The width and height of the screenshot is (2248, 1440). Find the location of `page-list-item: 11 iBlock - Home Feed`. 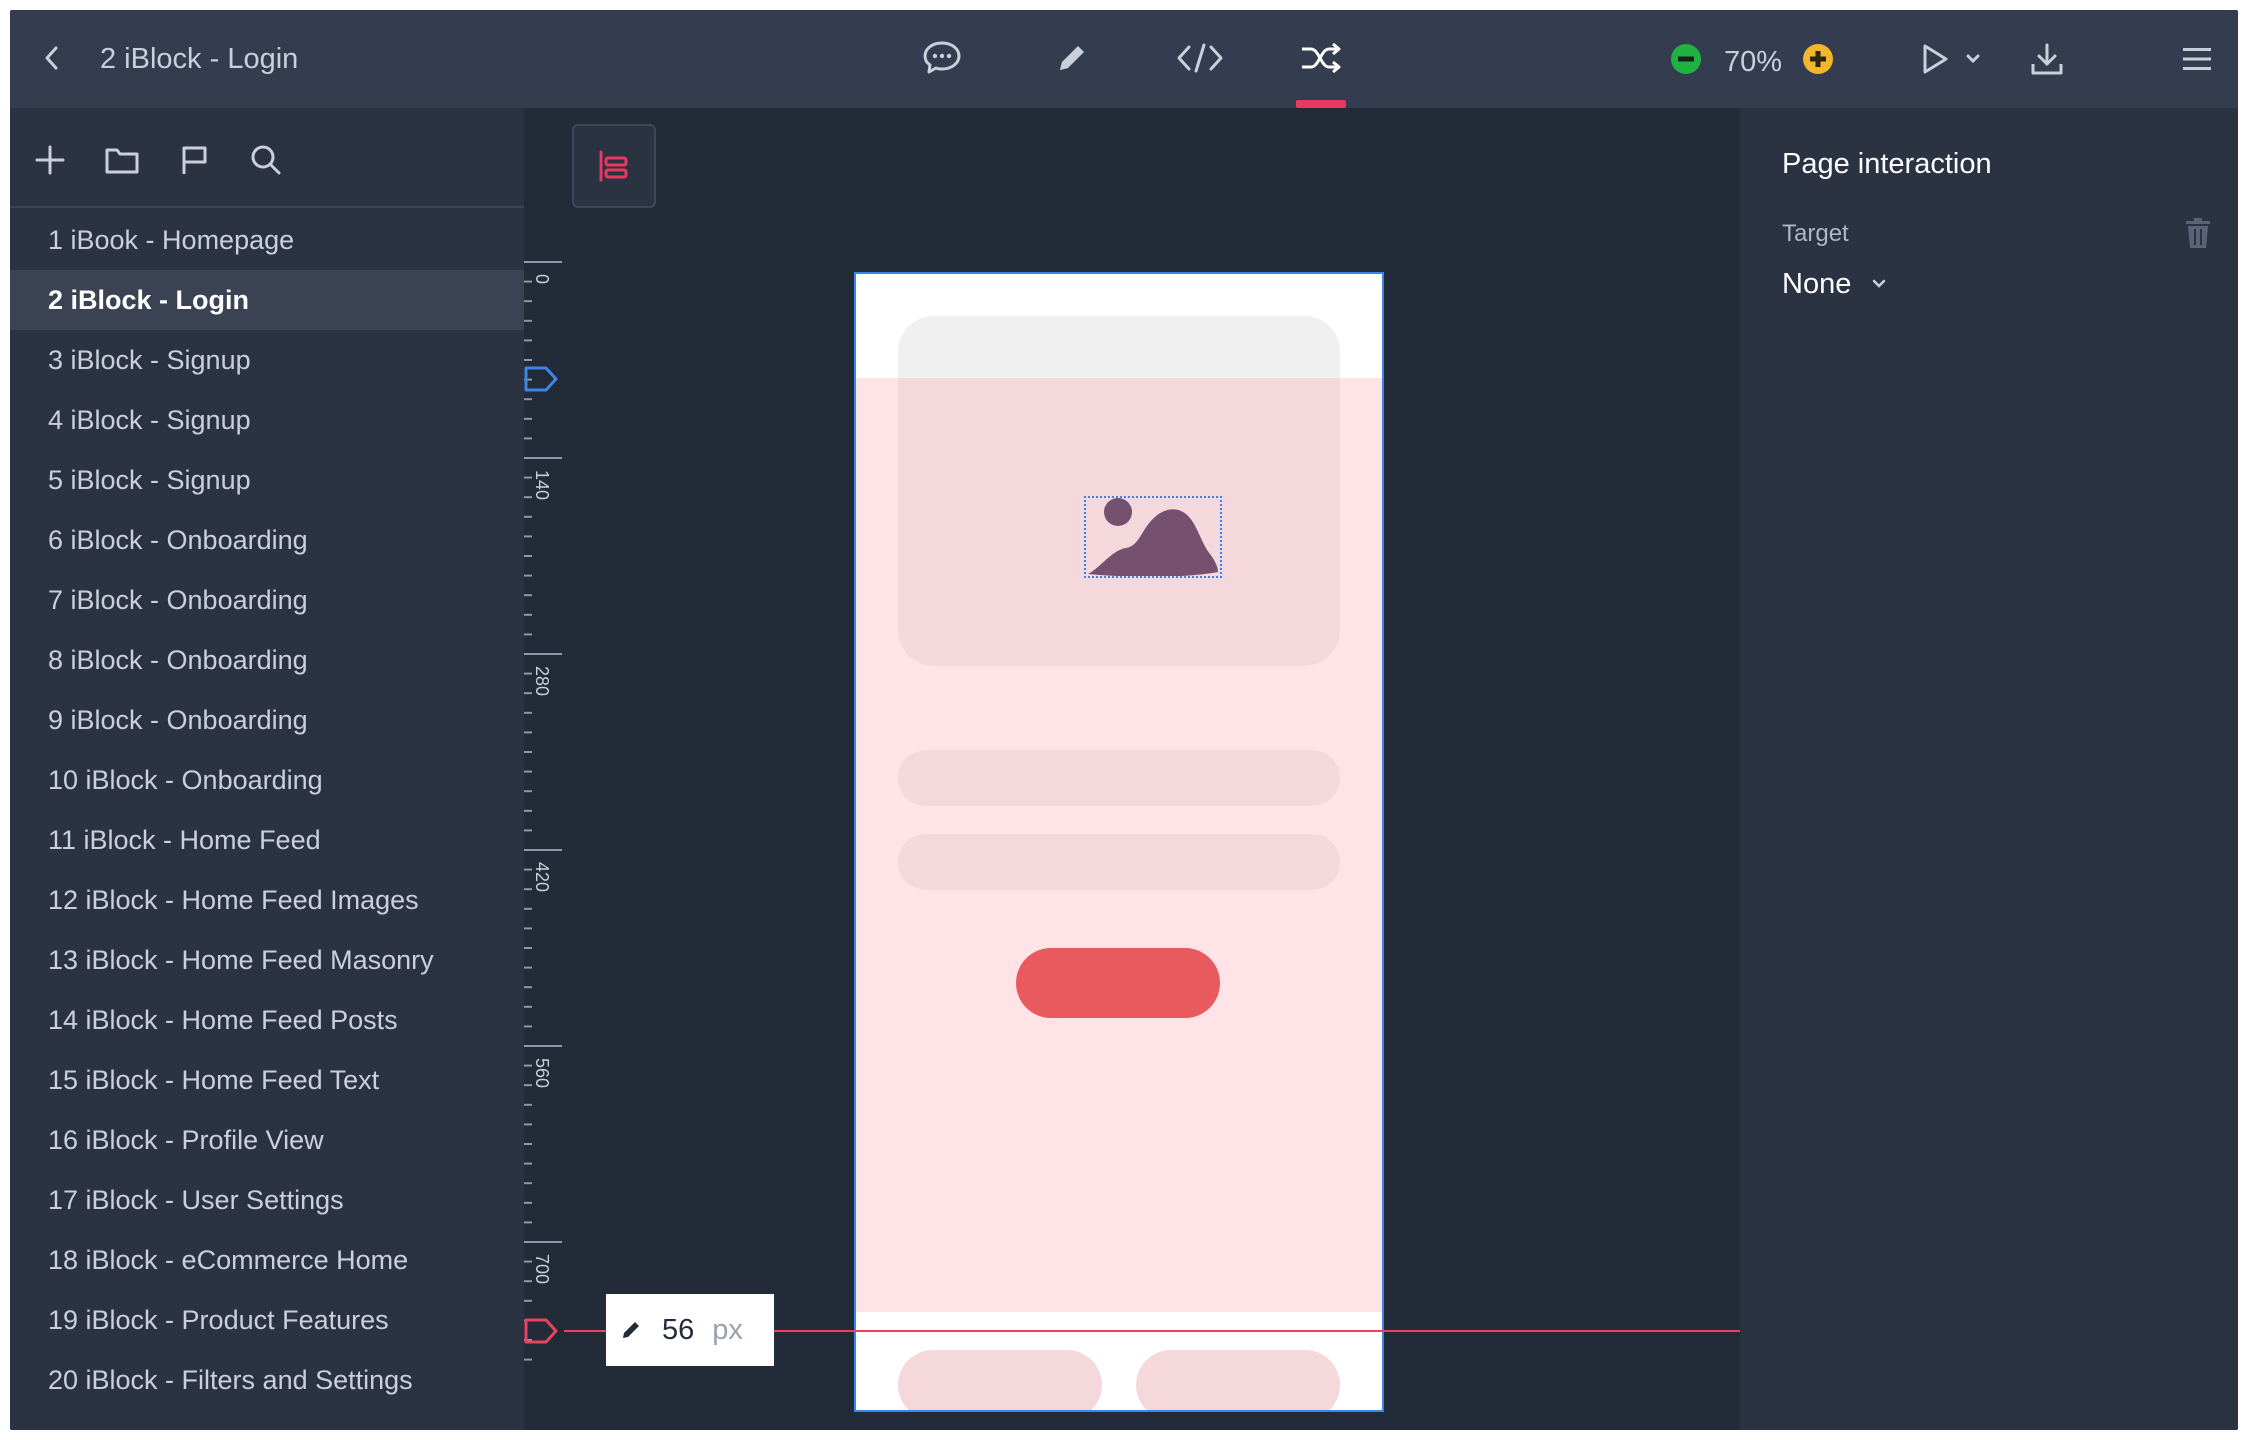

page-list-item: 11 iBlock - Home Feed is located at coordinates (267, 840).